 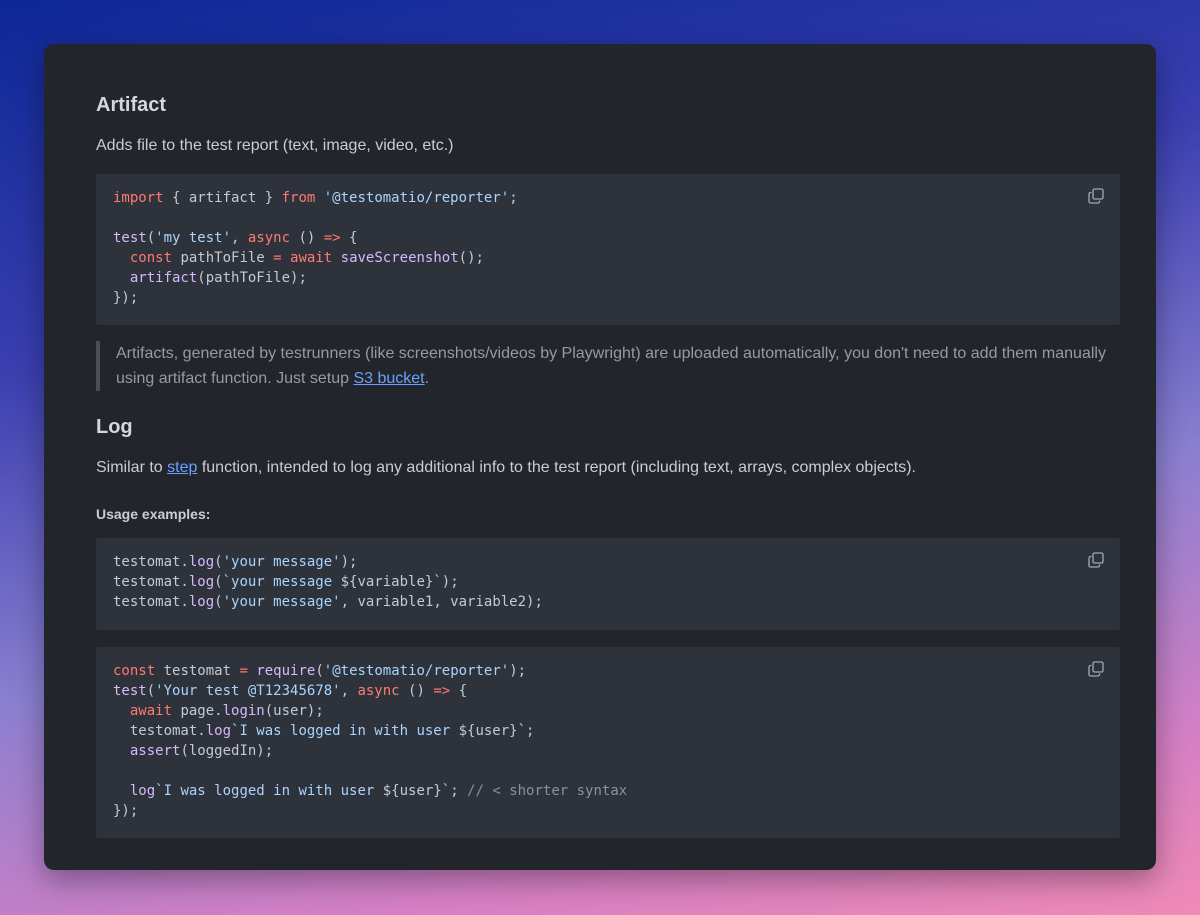 What do you see at coordinates (153, 514) in the screenshot?
I see `usage-label: Usage examples:` at bounding box center [153, 514].